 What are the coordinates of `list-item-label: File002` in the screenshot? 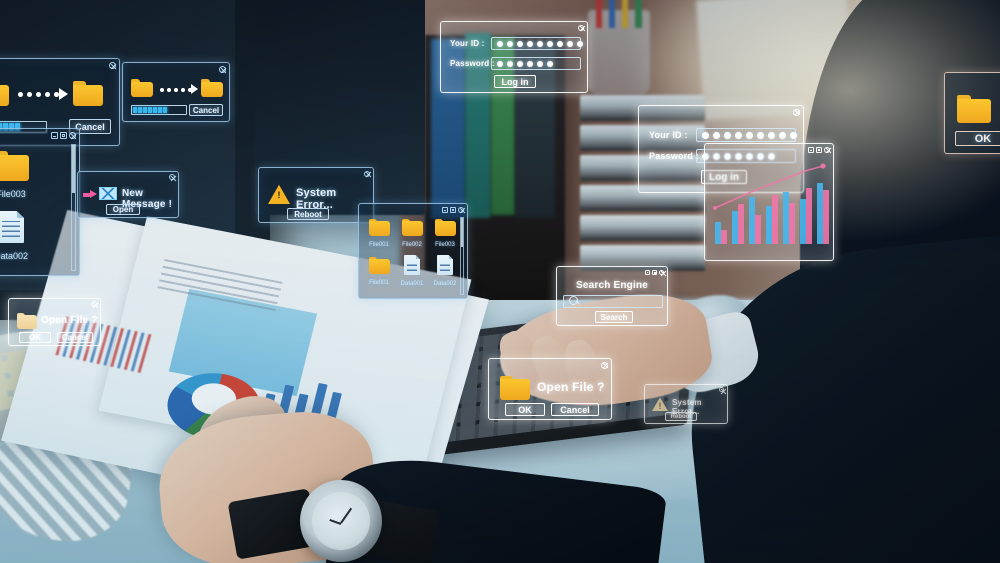 It's located at (412, 245).